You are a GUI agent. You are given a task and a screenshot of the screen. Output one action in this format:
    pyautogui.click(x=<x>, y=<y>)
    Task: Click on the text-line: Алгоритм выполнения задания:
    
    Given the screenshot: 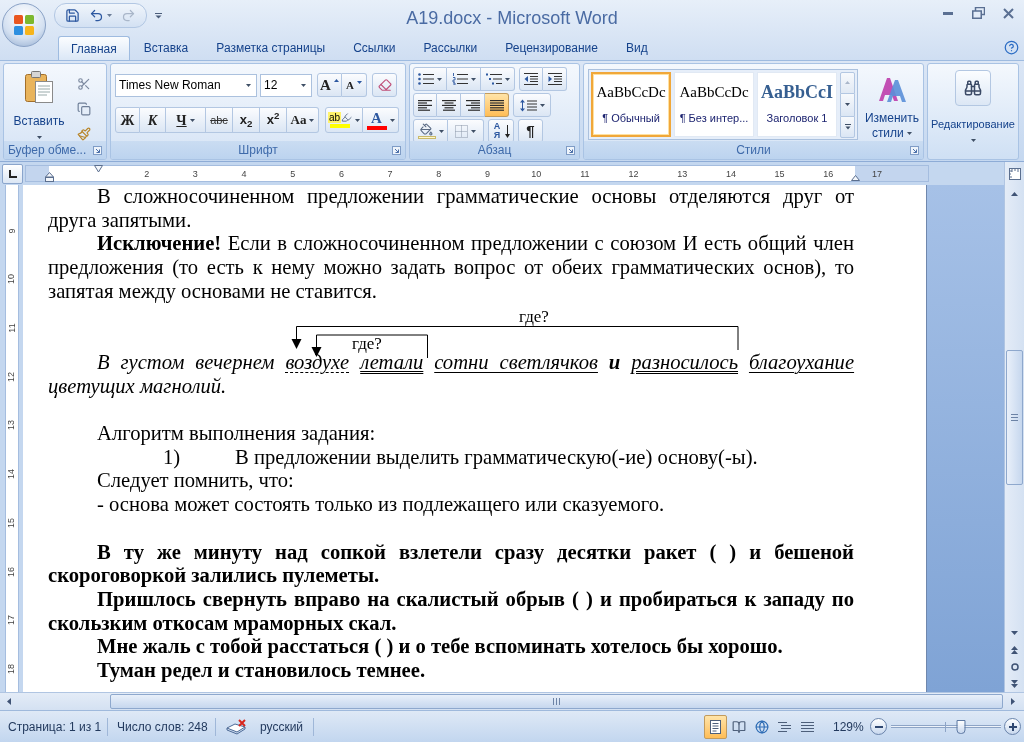 What is the action you would take?
    pyautogui.click(x=236, y=434)
    